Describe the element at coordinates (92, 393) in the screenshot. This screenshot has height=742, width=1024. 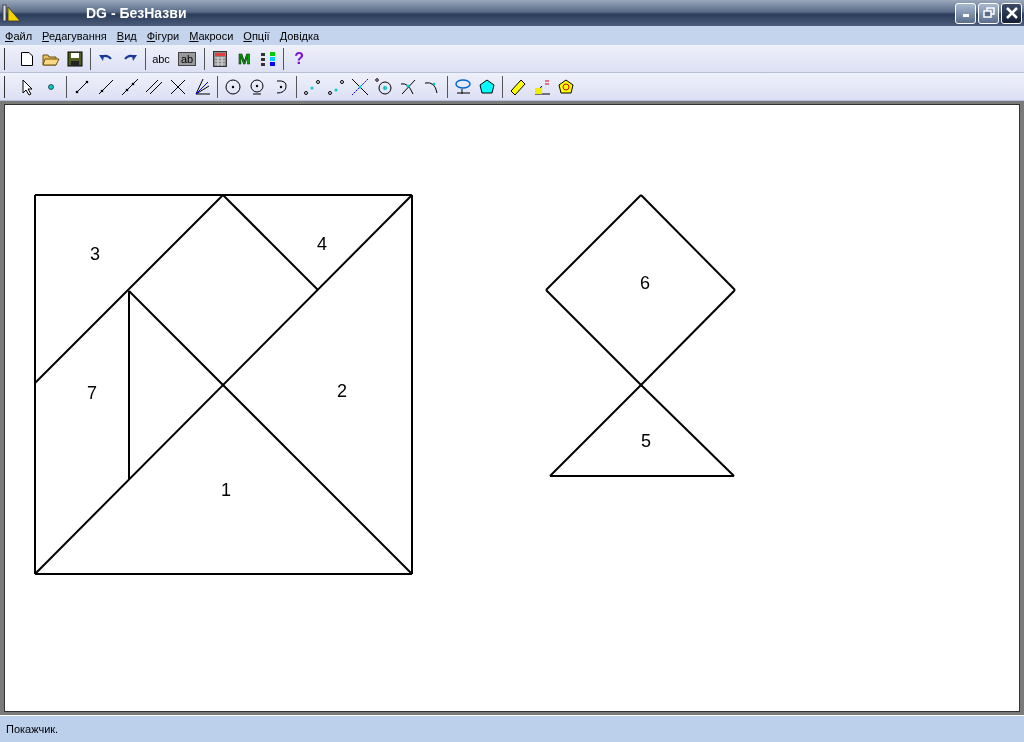
I see `figure-label: 7` at that location.